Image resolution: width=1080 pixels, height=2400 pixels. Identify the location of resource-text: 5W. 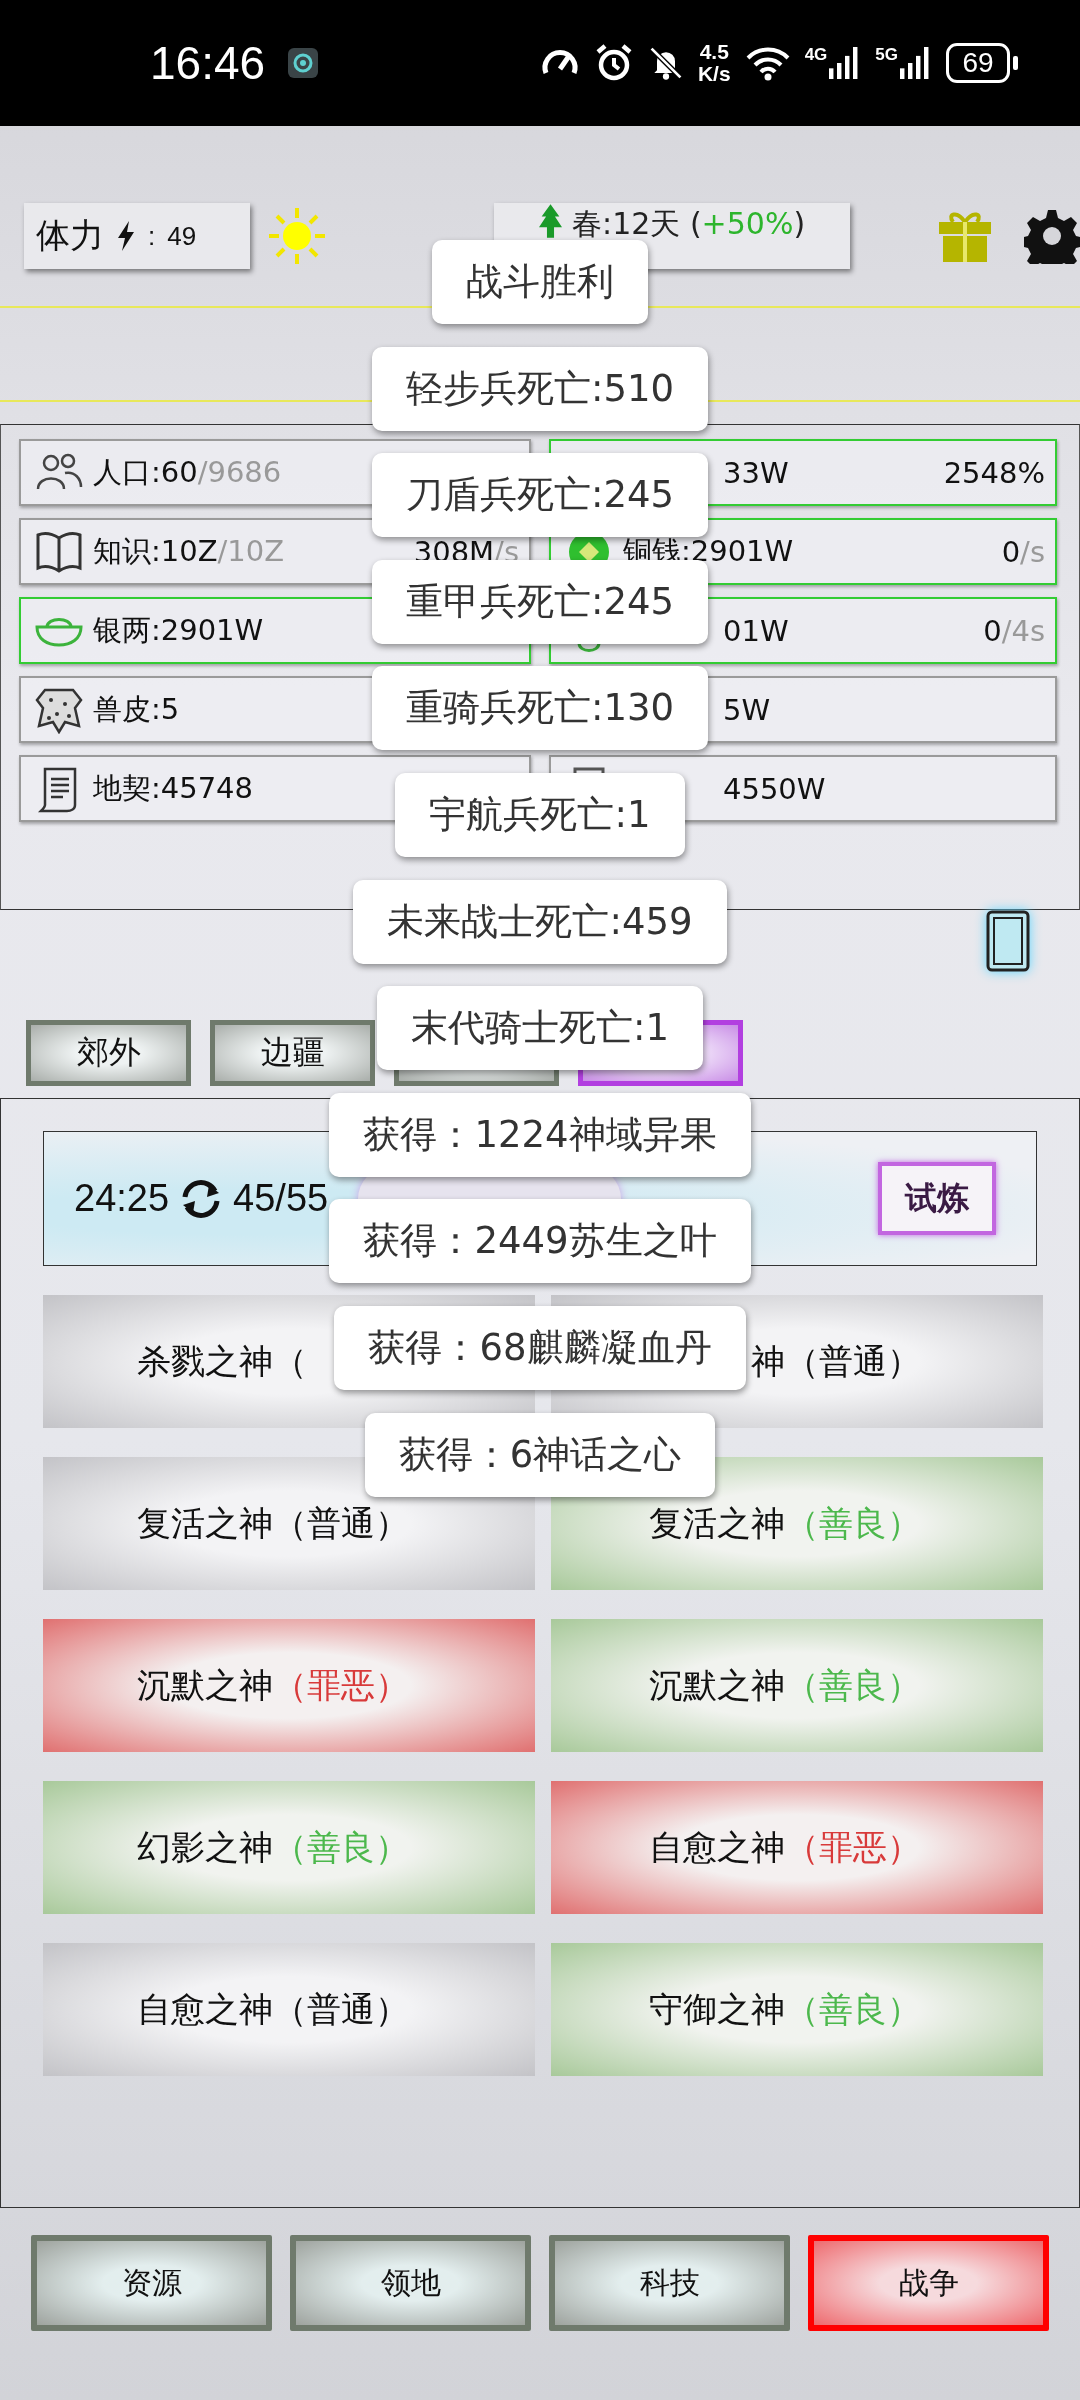
(747, 709).